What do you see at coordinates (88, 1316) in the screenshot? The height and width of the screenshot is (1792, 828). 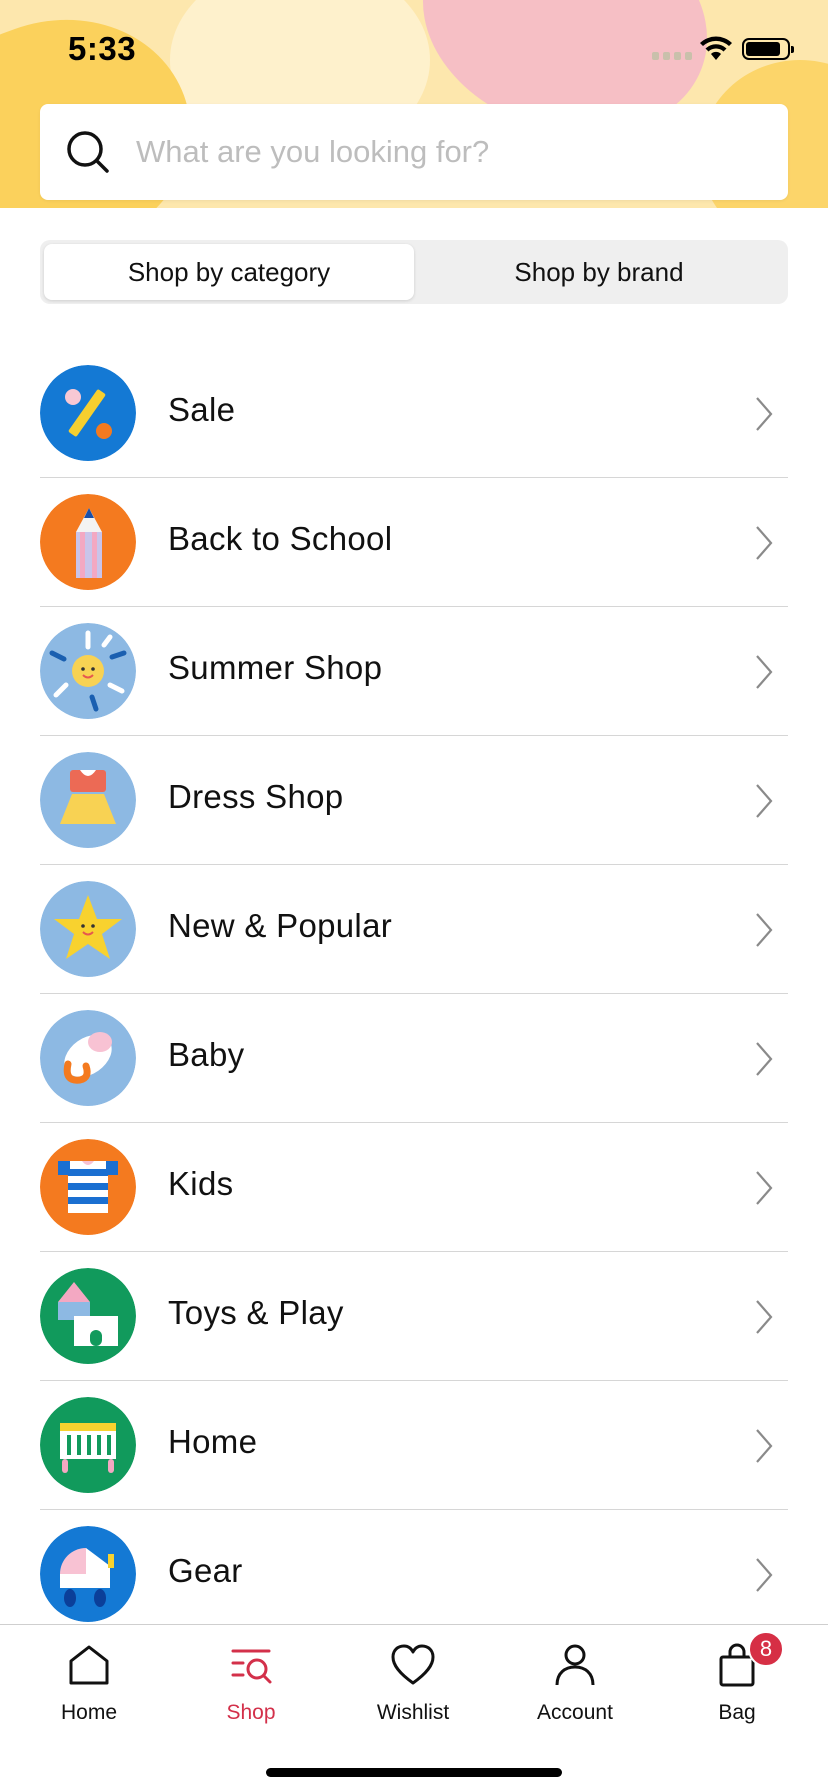 I see `blocks-icon` at bounding box center [88, 1316].